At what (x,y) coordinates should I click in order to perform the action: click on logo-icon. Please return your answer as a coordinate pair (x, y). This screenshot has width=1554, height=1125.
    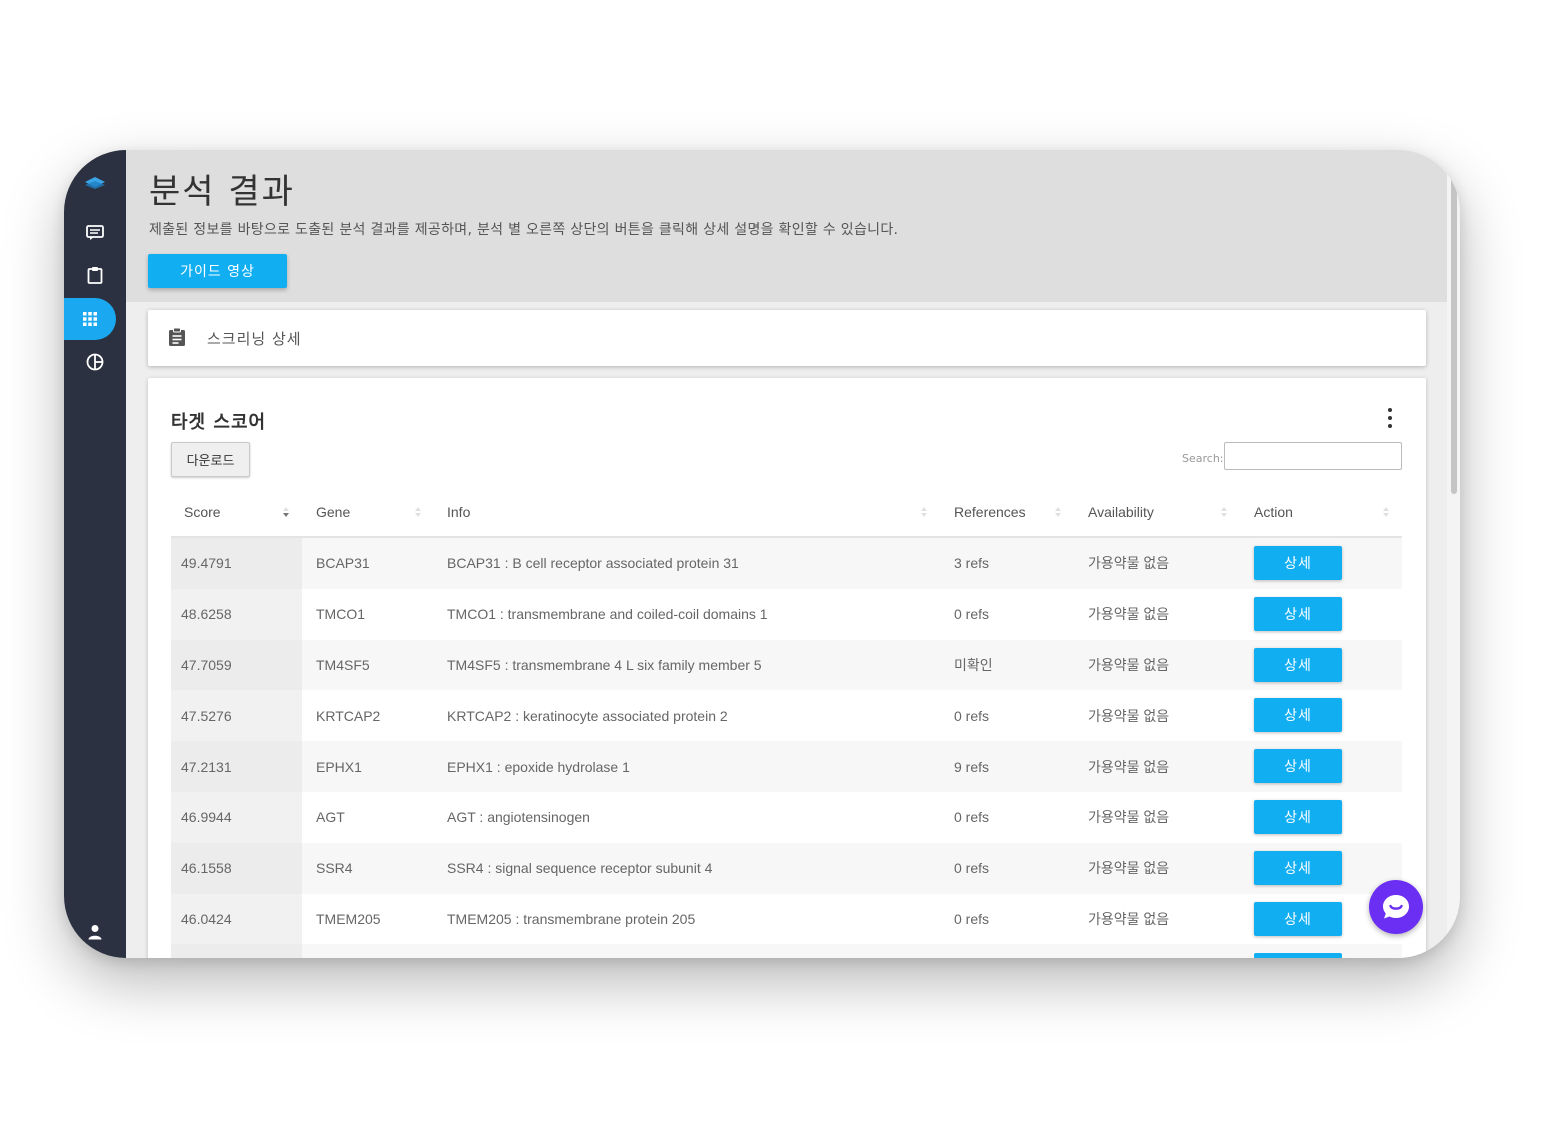
    Looking at the image, I should click on (95, 183).